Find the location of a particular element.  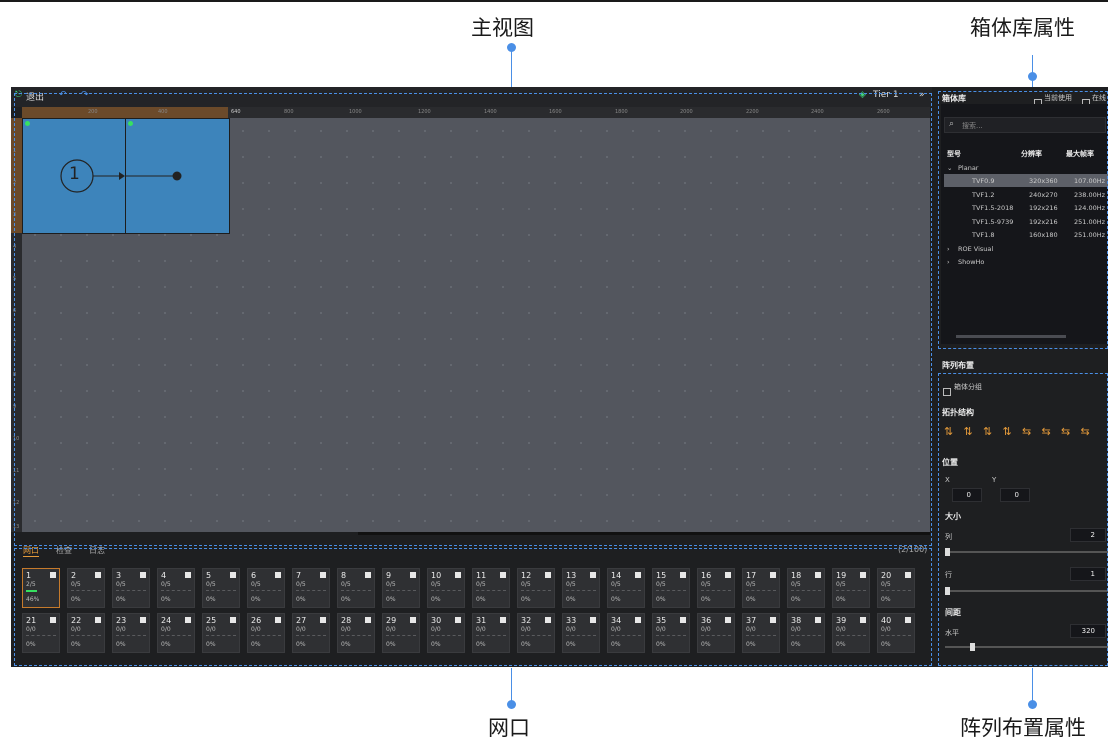

highlight-array is located at coordinates (1023, 519).